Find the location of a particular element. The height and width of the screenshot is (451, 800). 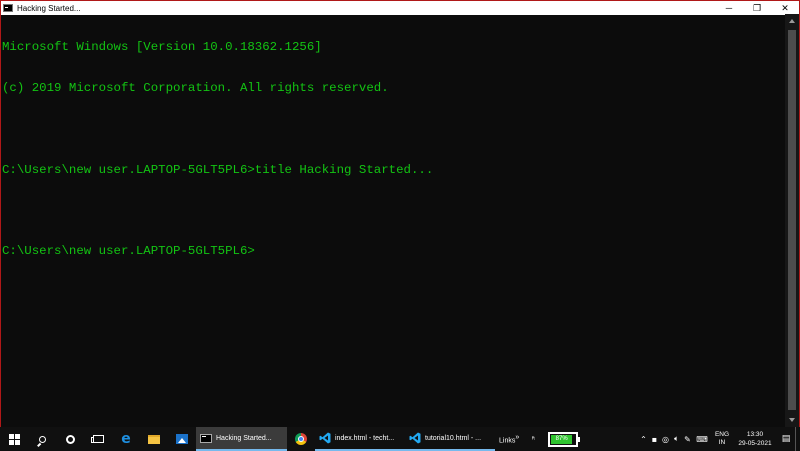

battery-percent: 87% is located at coordinates (561, 439).